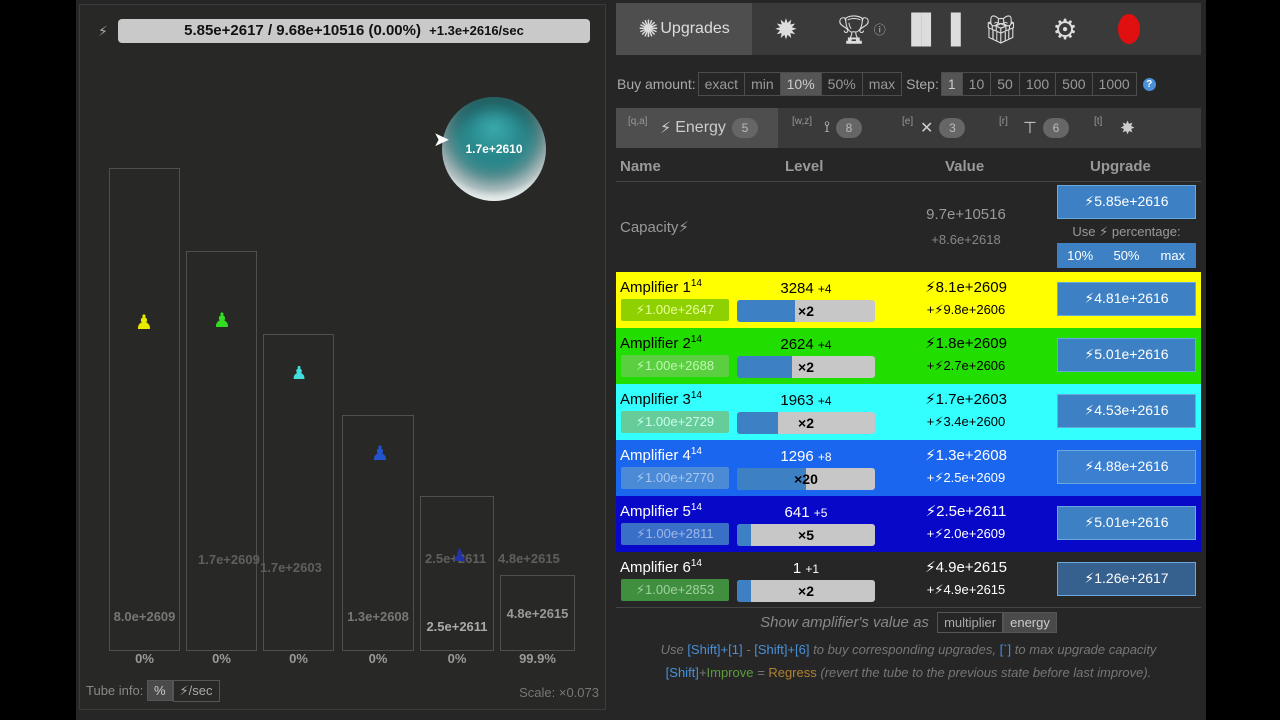 The width and height of the screenshot is (1280, 720). I want to click on amplifier-cost-button: ⚡1.00e+2770, so click(675, 478).